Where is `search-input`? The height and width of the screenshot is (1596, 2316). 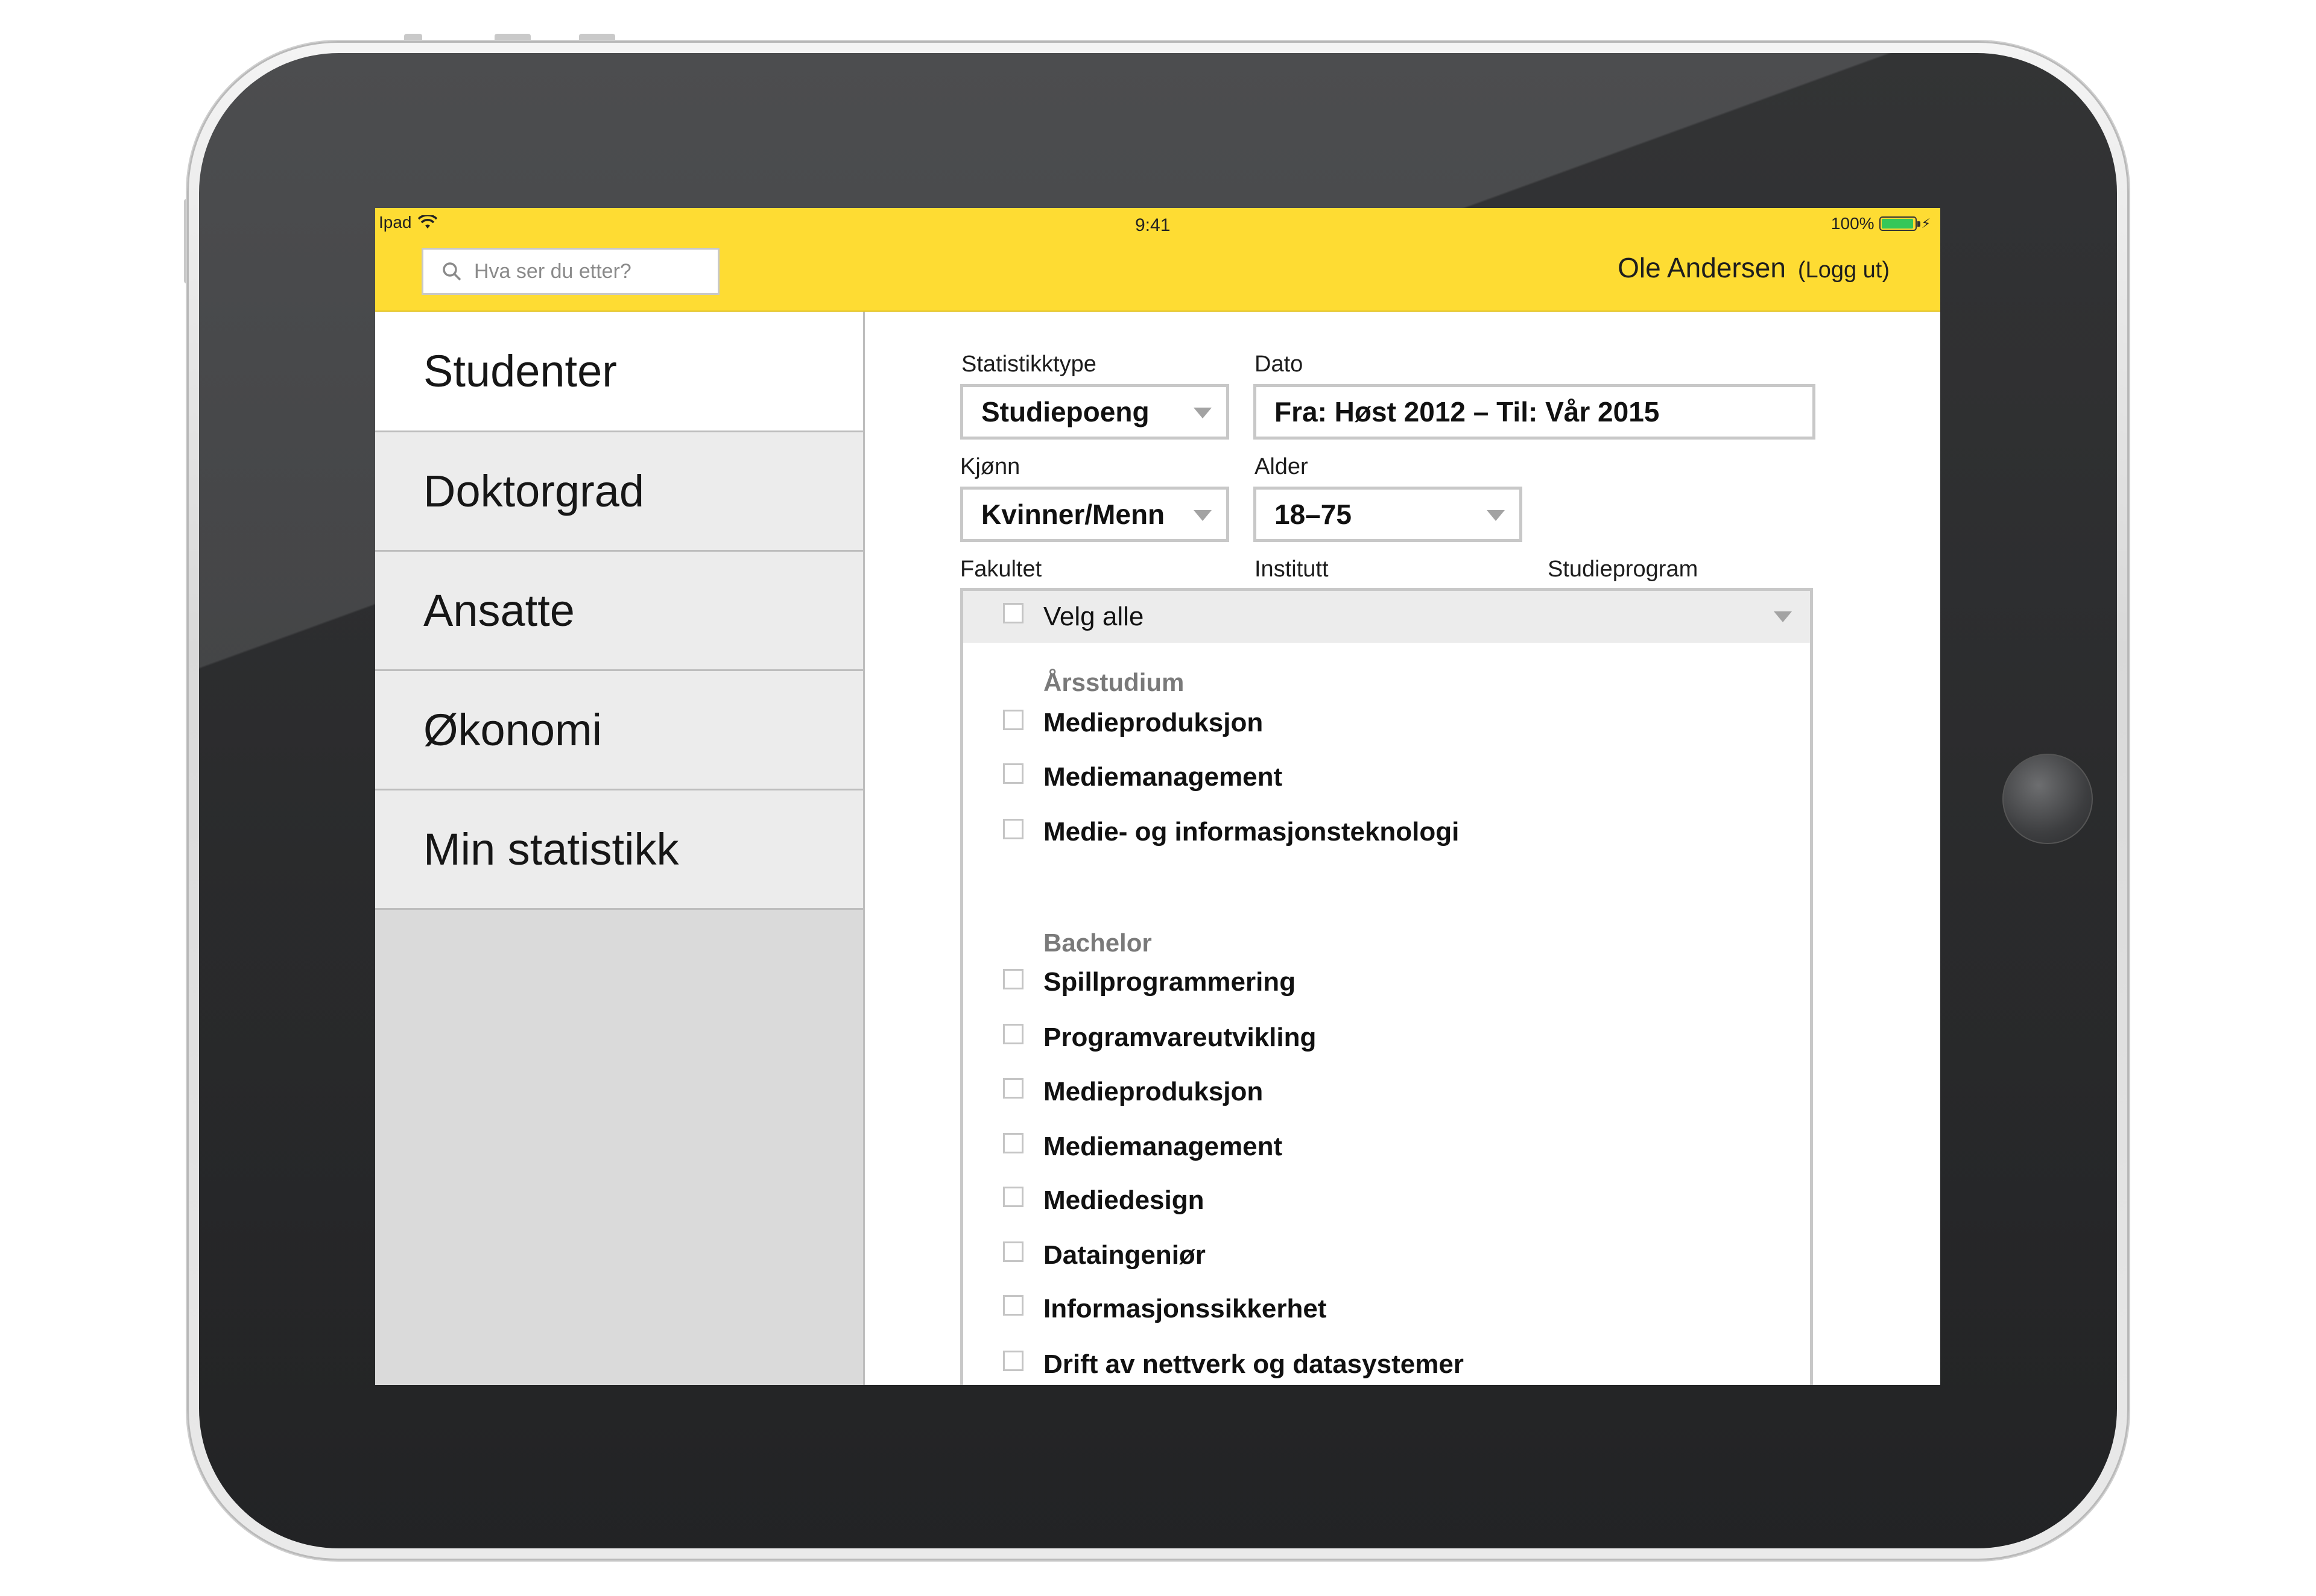 search-input is located at coordinates (588, 271).